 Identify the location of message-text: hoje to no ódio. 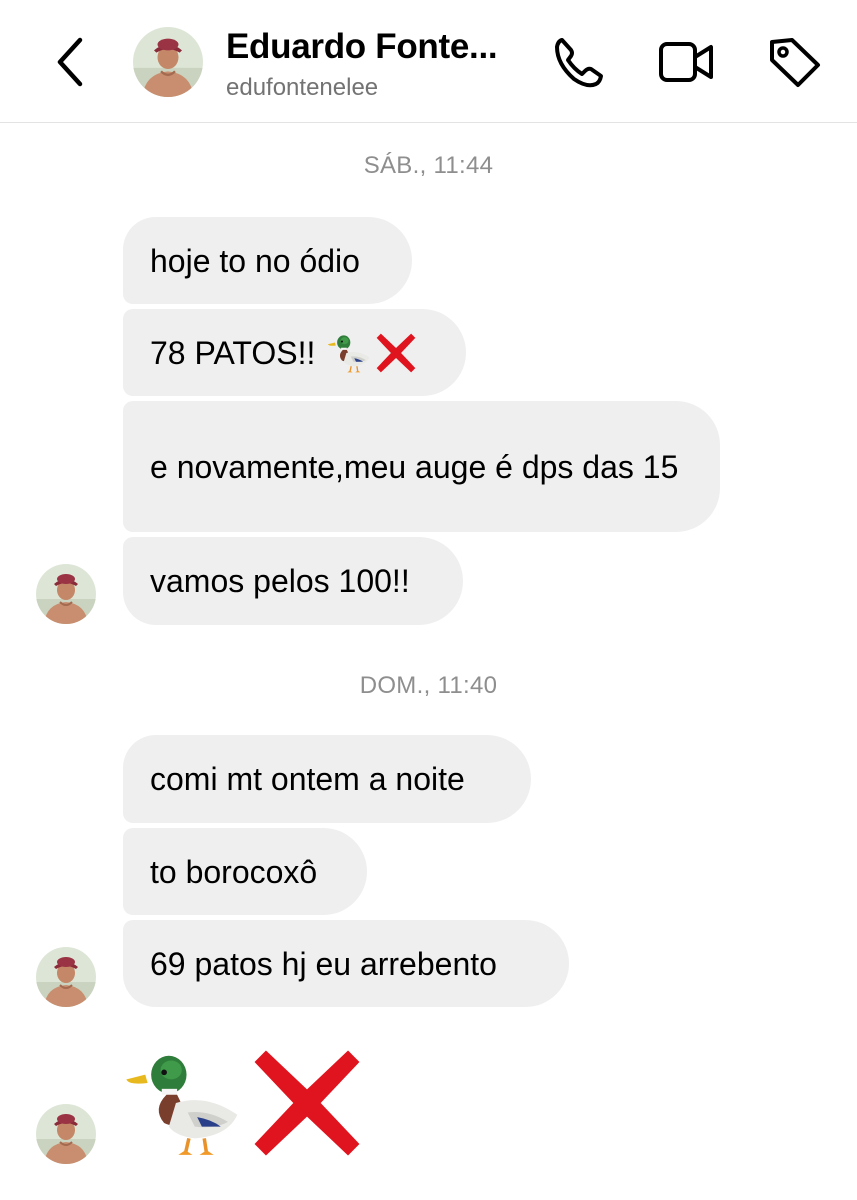
(255, 260).